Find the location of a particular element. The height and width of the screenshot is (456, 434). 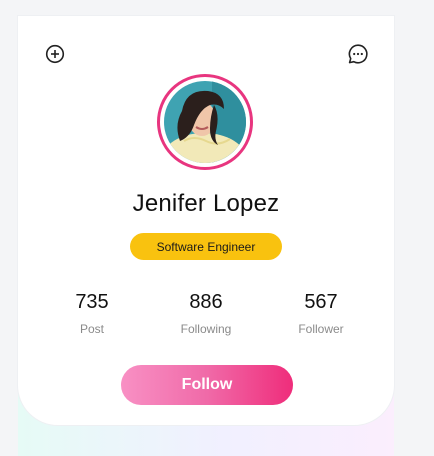

stat-label: Post is located at coordinates (91, 329).